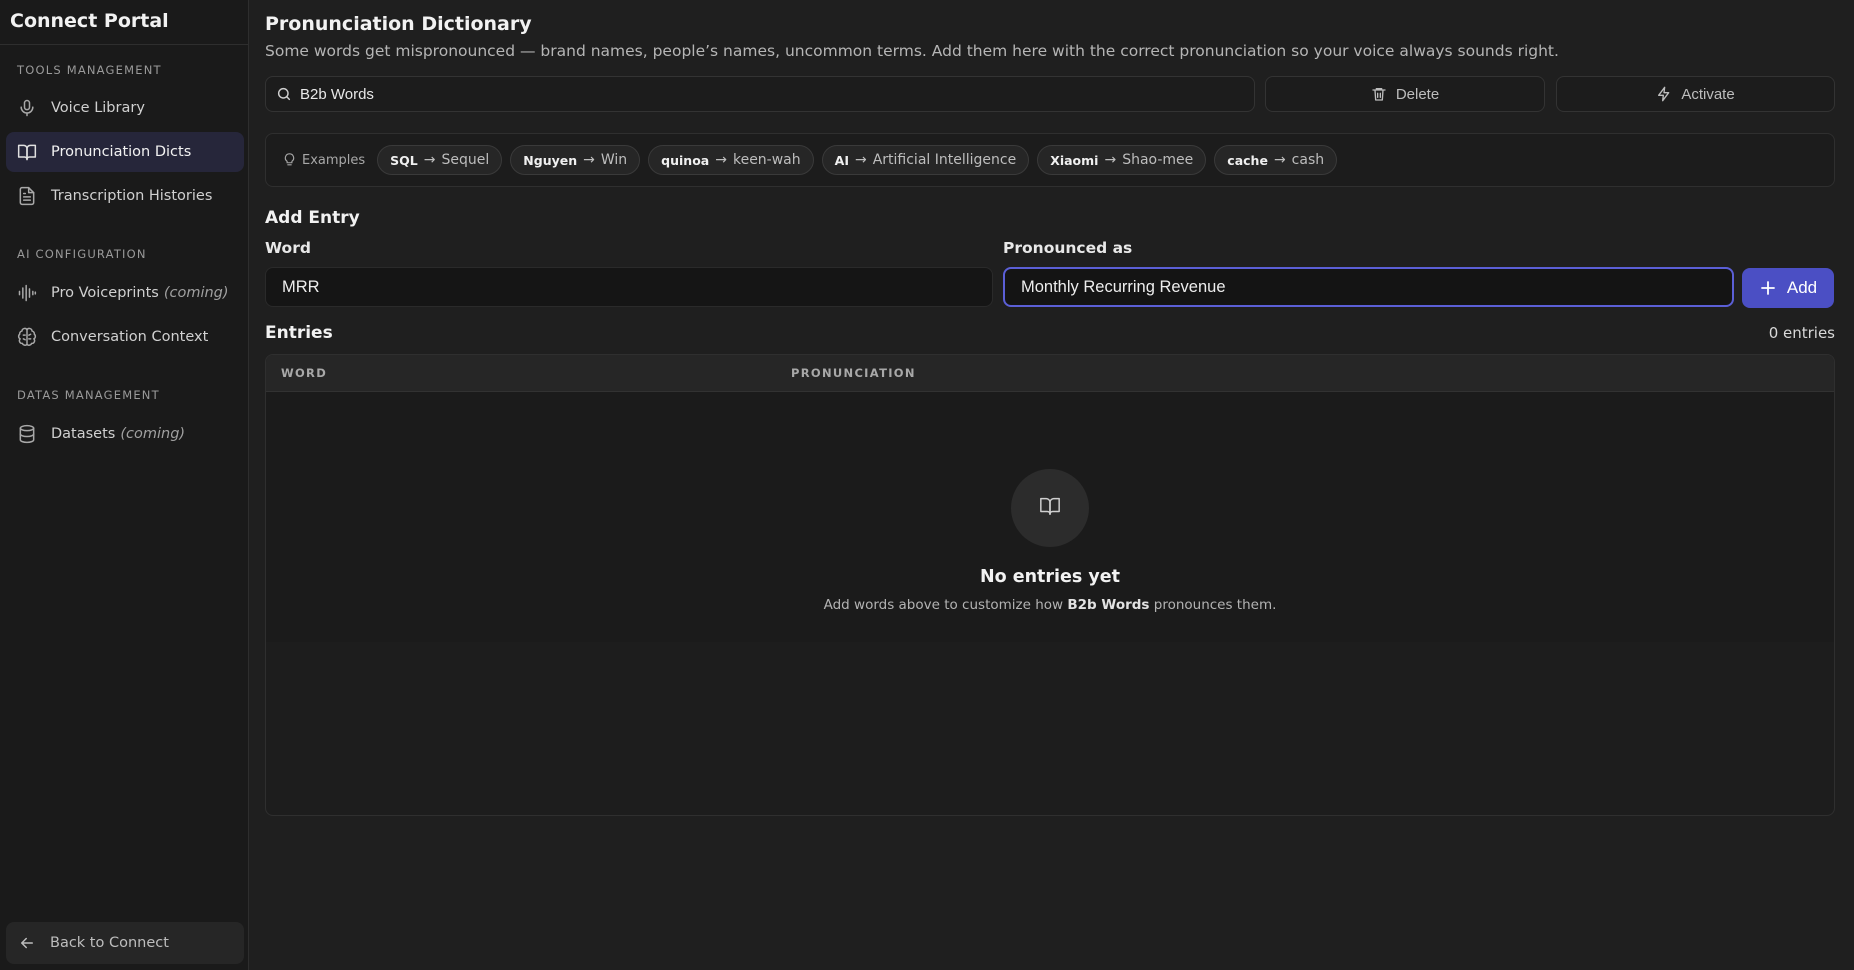 The height and width of the screenshot is (970, 1854). What do you see at coordinates (299, 333) in the screenshot?
I see `entries-title: Entries` at bounding box center [299, 333].